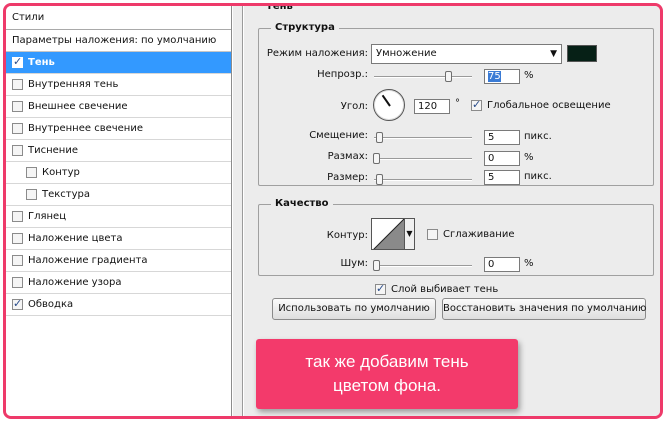  I want to click on style-item-label: Тиснение, so click(53, 150).